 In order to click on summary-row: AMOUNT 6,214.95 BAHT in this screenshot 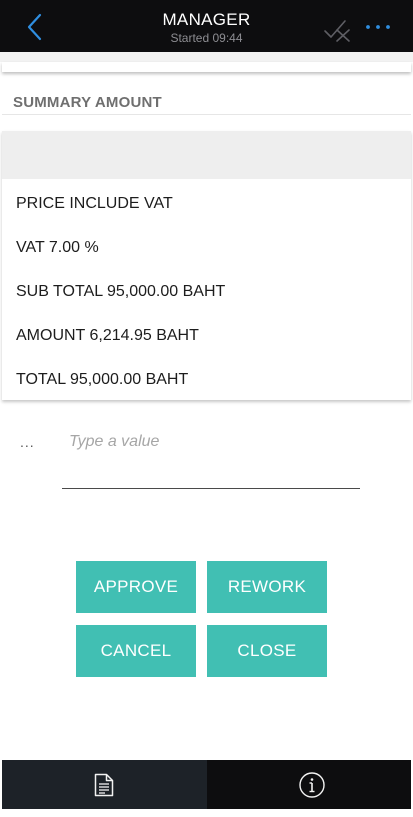, I will do `click(107, 335)`.